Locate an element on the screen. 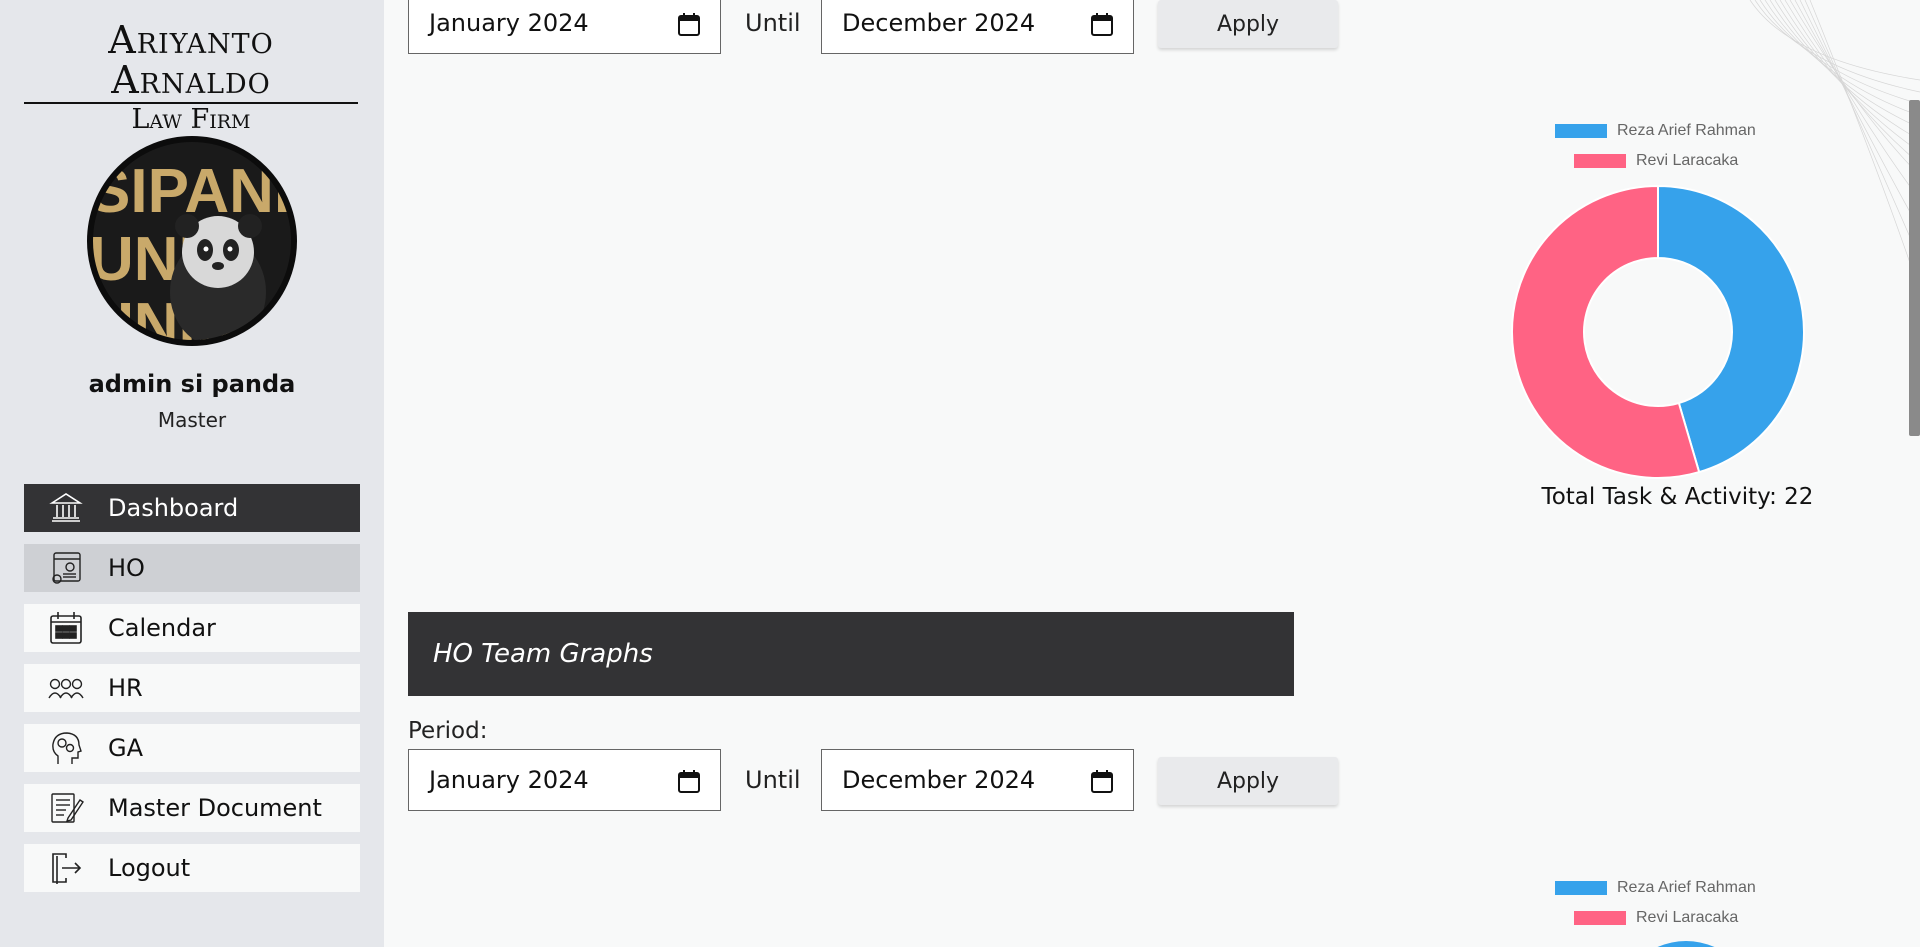 The image size is (1920, 947). end-date-input-2: December 2024 is located at coordinates (977, 780).